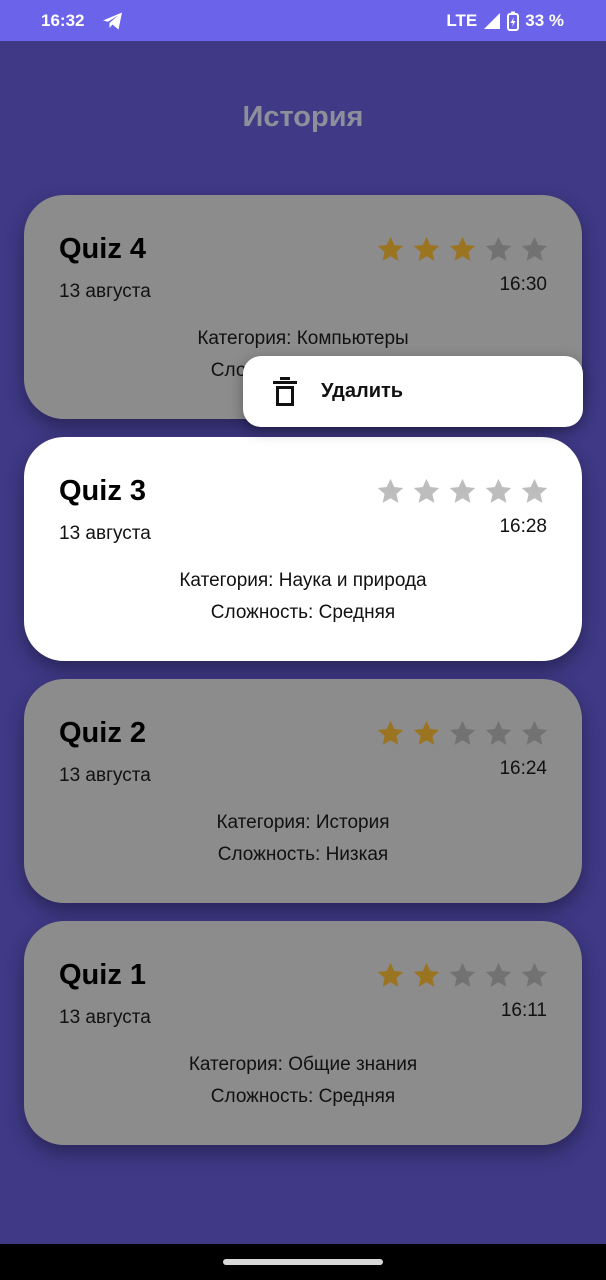 The width and height of the screenshot is (606, 1280). What do you see at coordinates (303, 117) in the screenshot?
I see `page-title: История` at bounding box center [303, 117].